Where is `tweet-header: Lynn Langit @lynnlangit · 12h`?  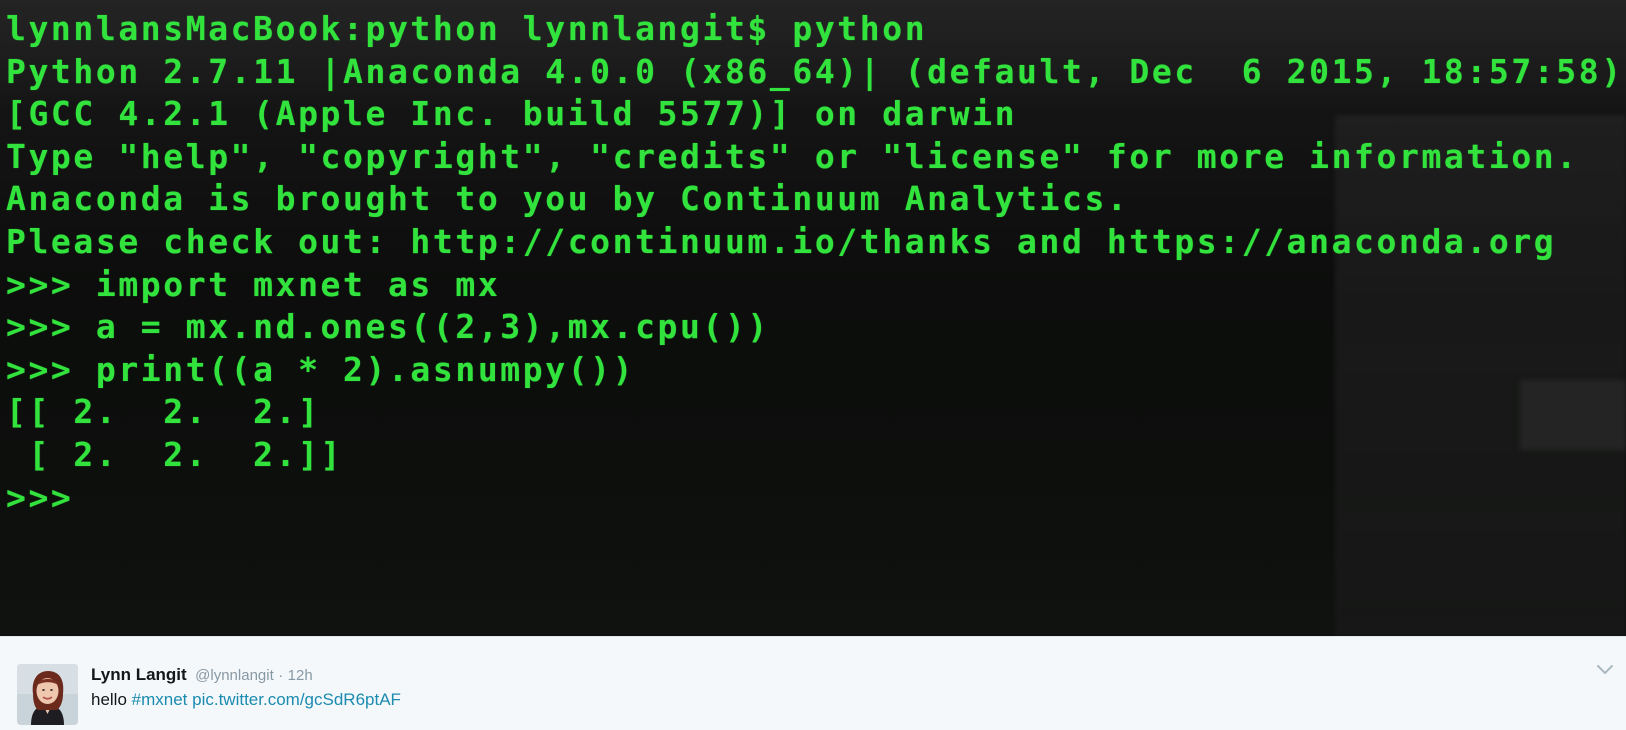 tweet-header: Lynn Langit @lynnlangit · 12h is located at coordinates (202, 675).